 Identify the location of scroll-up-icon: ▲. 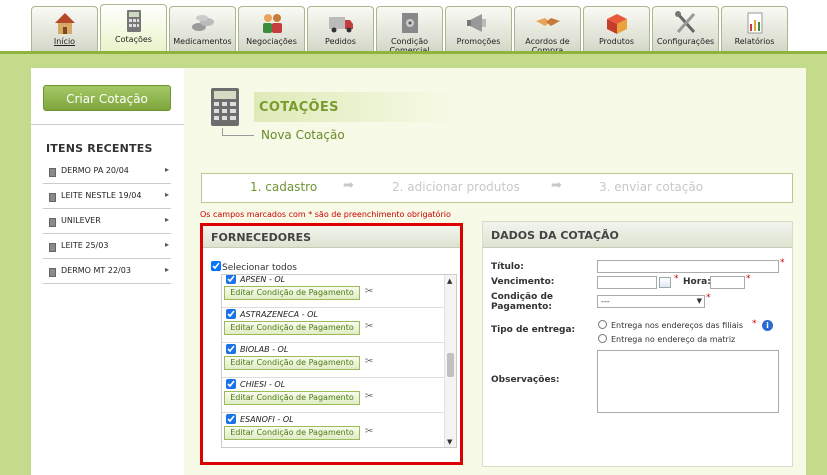
(449, 281).